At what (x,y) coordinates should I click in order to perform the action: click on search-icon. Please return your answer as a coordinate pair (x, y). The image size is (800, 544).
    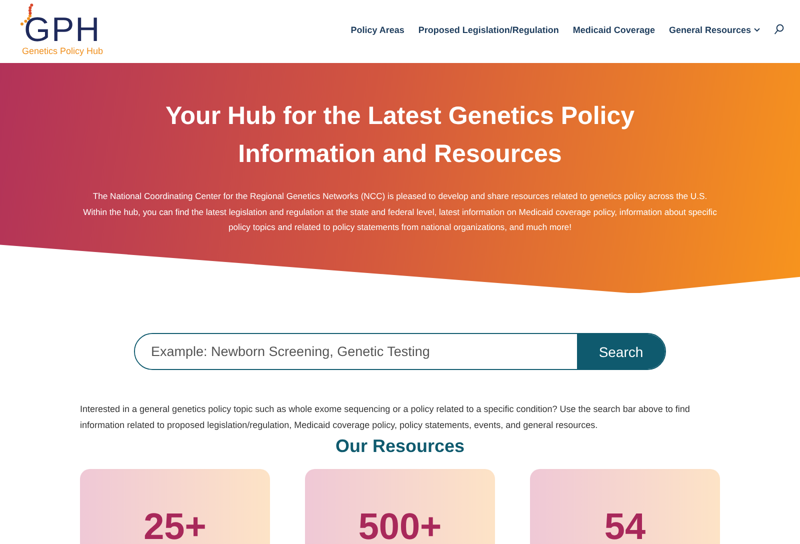
    Looking at the image, I should click on (779, 29).